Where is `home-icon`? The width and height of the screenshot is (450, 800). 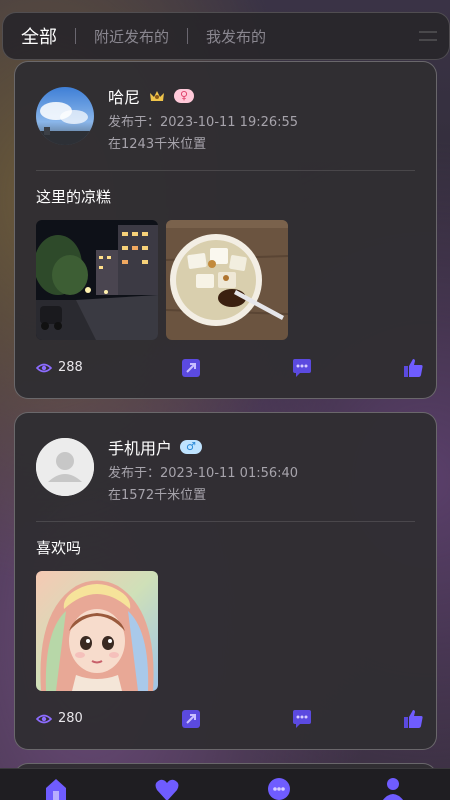 home-icon is located at coordinates (56, 788).